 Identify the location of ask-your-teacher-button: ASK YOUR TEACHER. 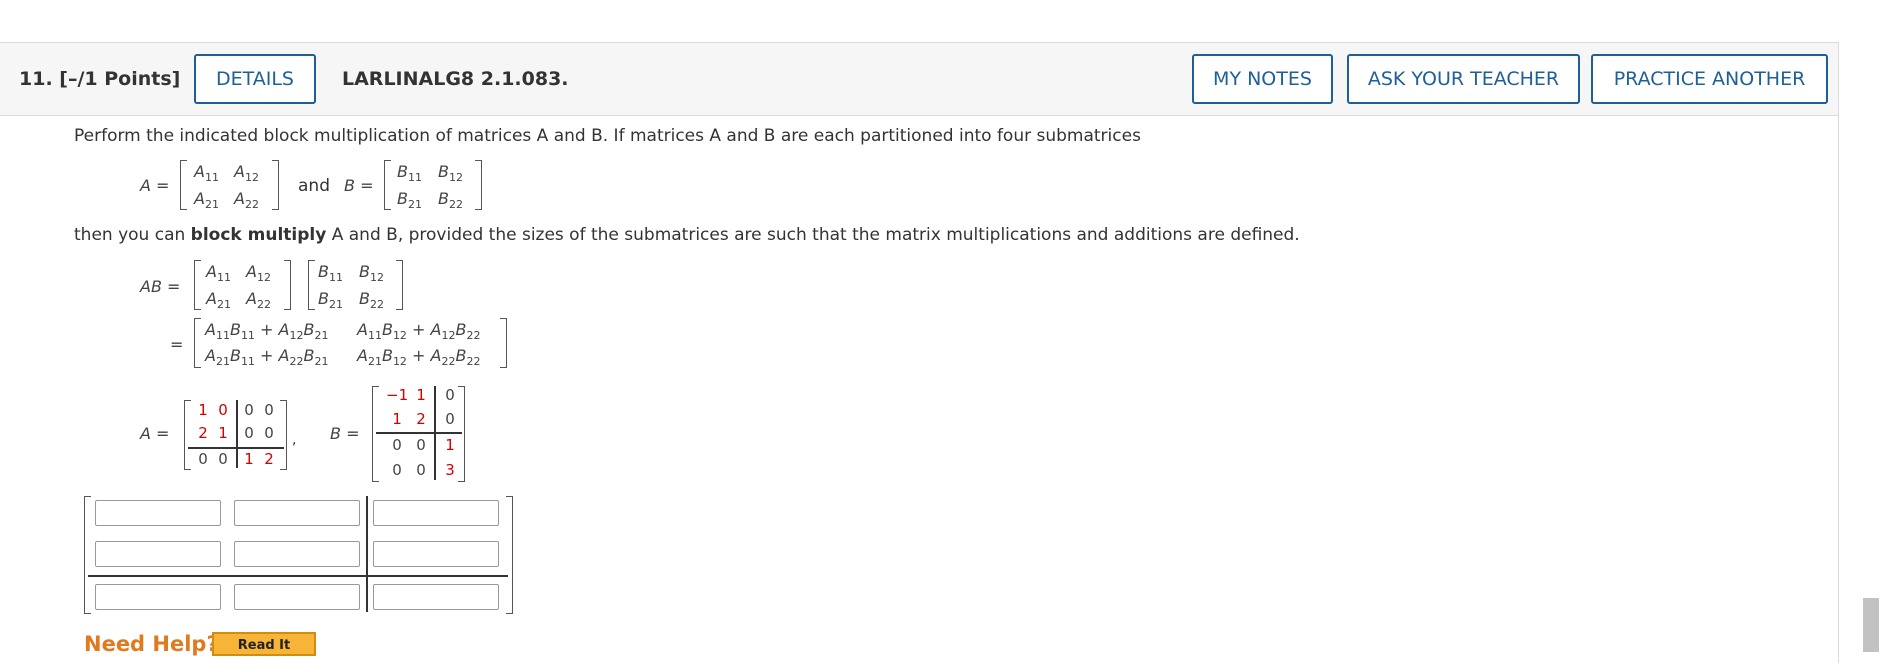
(1463, 79).